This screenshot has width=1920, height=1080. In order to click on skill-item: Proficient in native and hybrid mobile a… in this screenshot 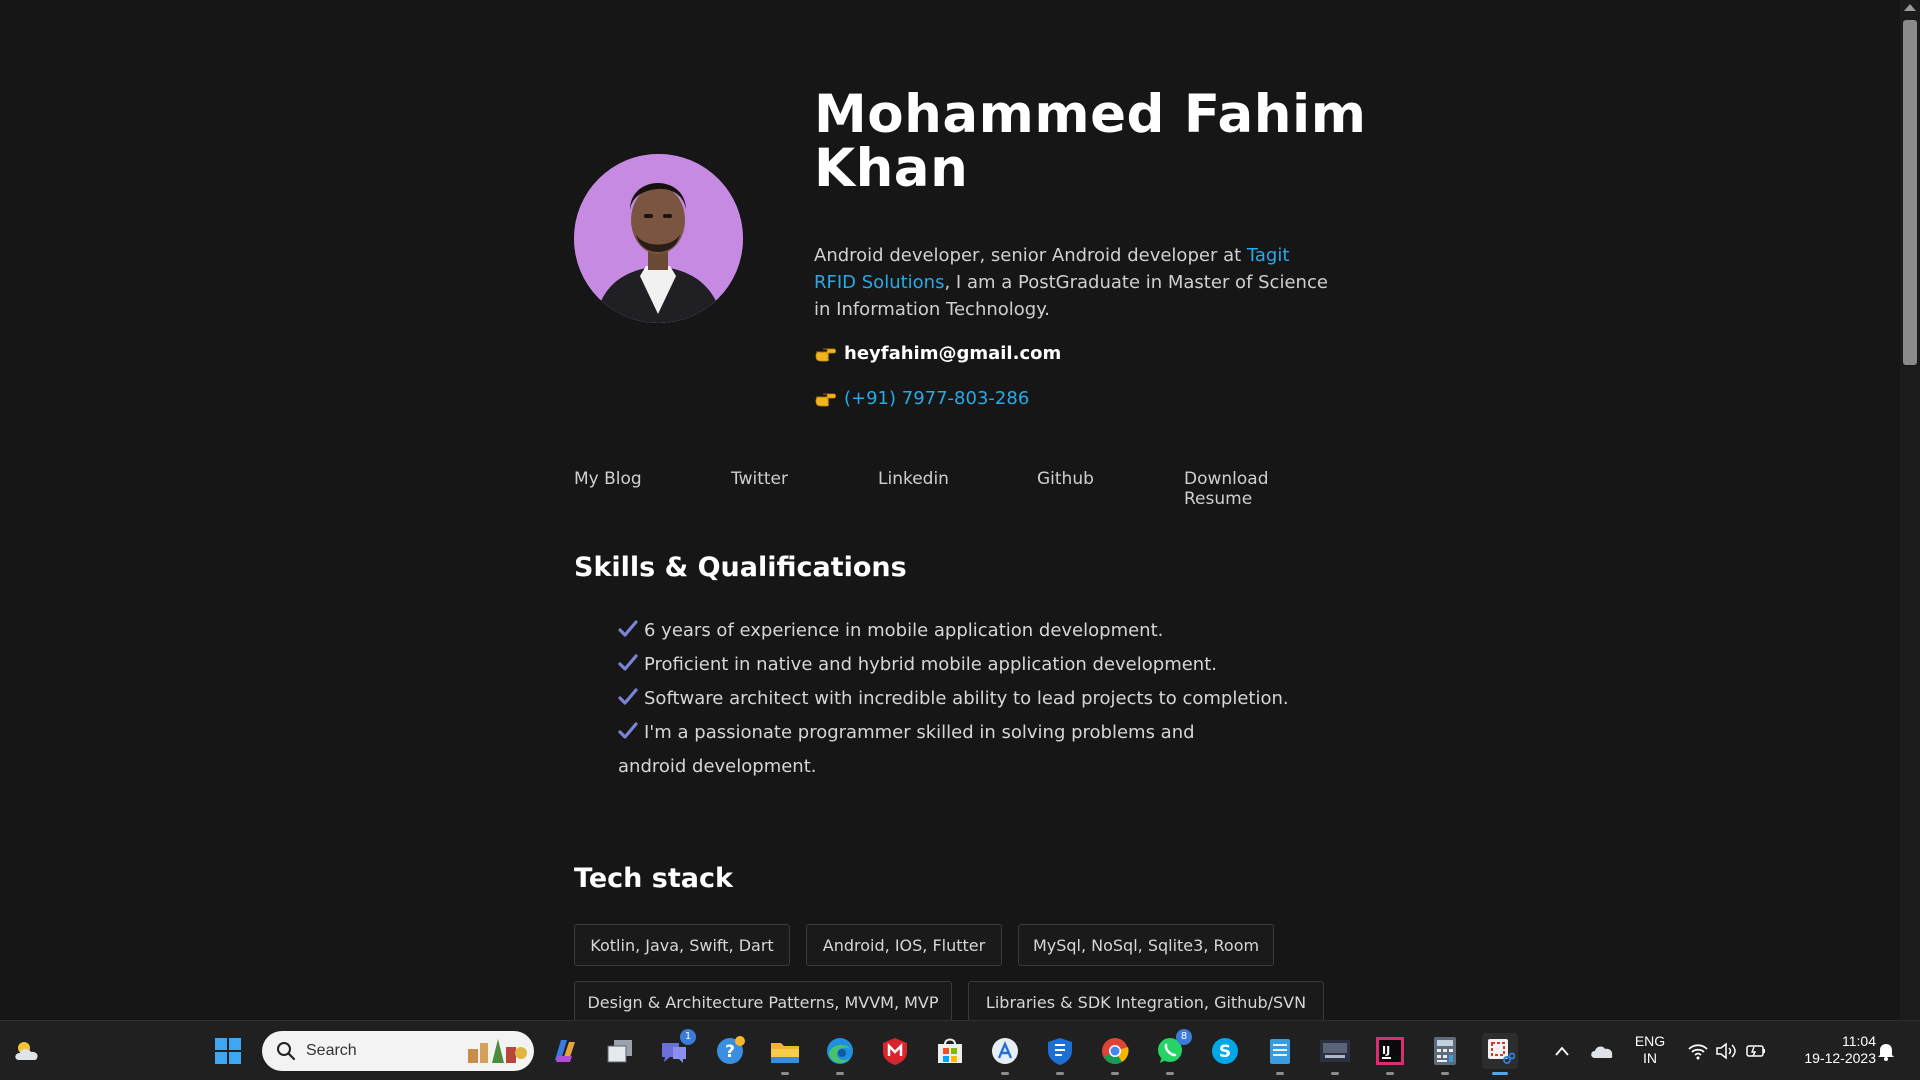, I will do `click(978, 665)`.